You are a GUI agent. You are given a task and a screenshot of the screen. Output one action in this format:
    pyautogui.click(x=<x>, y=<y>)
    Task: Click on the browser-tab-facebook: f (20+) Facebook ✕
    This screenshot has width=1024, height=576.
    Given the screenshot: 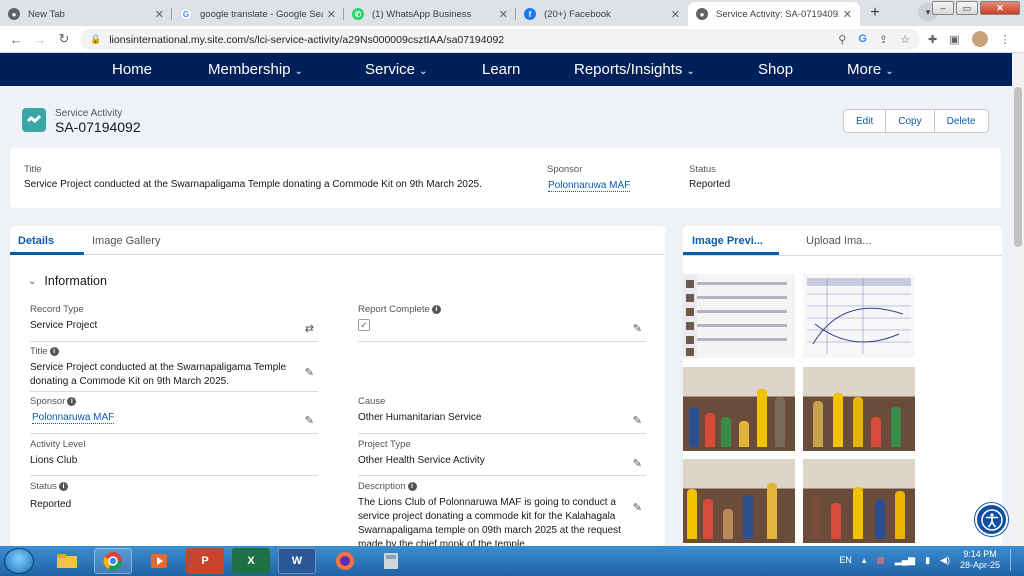 What is the action you would take?
    pyautogui.click(x=602, y=14)
    